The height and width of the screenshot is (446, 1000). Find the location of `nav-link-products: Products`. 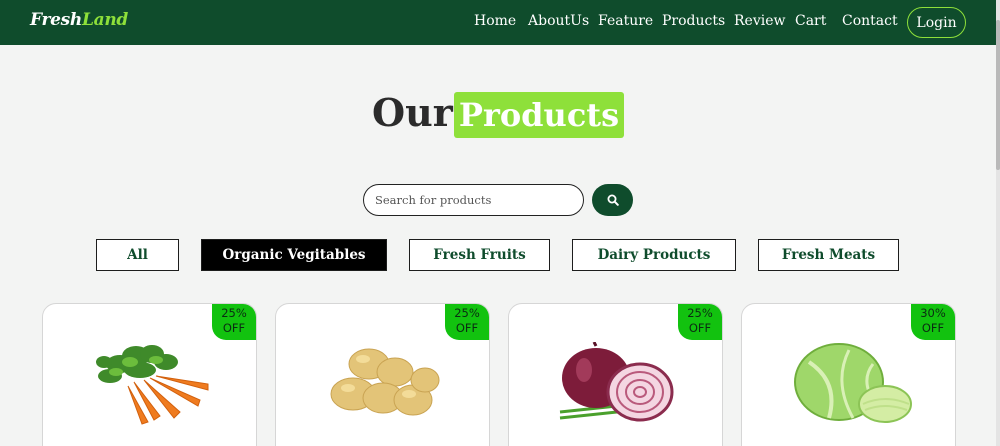

nav-link-products: Products is located at coordinates (693, 21).